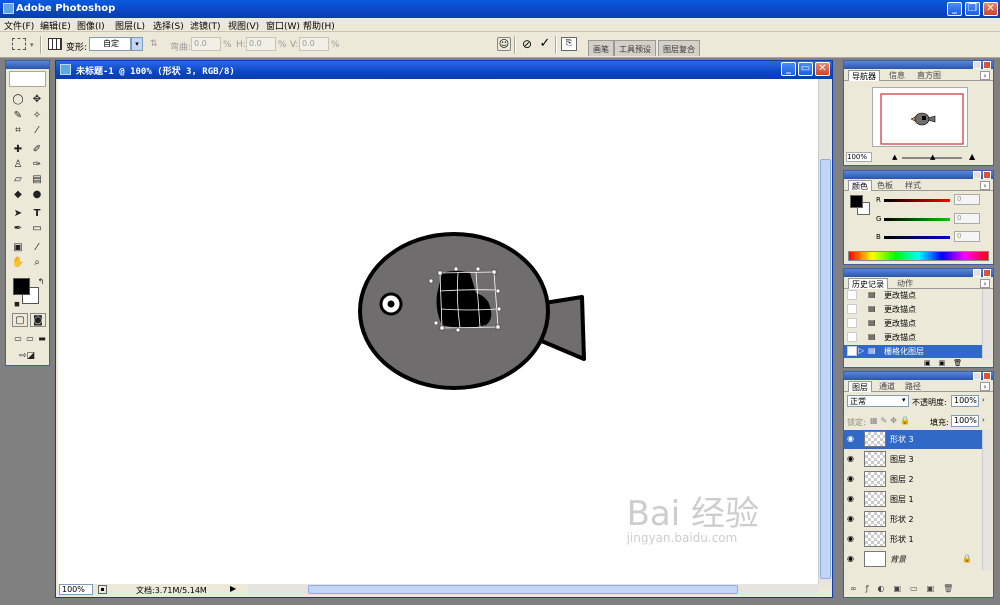 The image size is (1000, 605). I want to click on healing-brush-tool-icon: ✚, so click(18, 150).